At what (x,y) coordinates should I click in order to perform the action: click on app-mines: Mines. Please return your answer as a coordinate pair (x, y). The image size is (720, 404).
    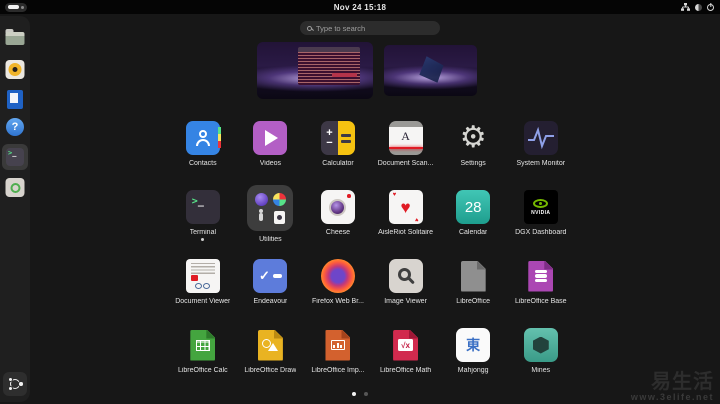
    Looking at the image, I should click on (541, 355).